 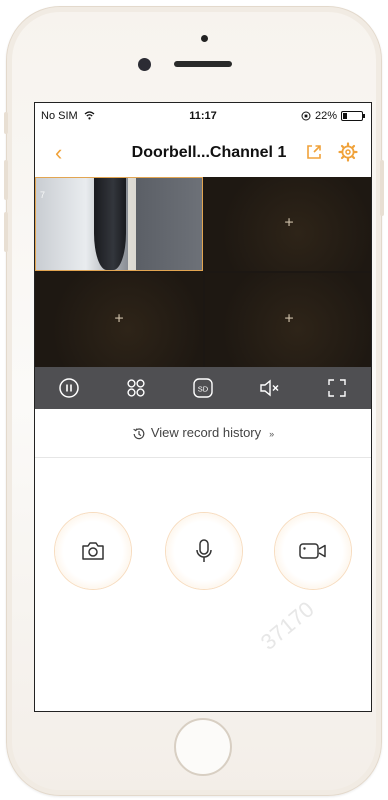 I want to click on live-feed-door, so click(x=110, y=224).